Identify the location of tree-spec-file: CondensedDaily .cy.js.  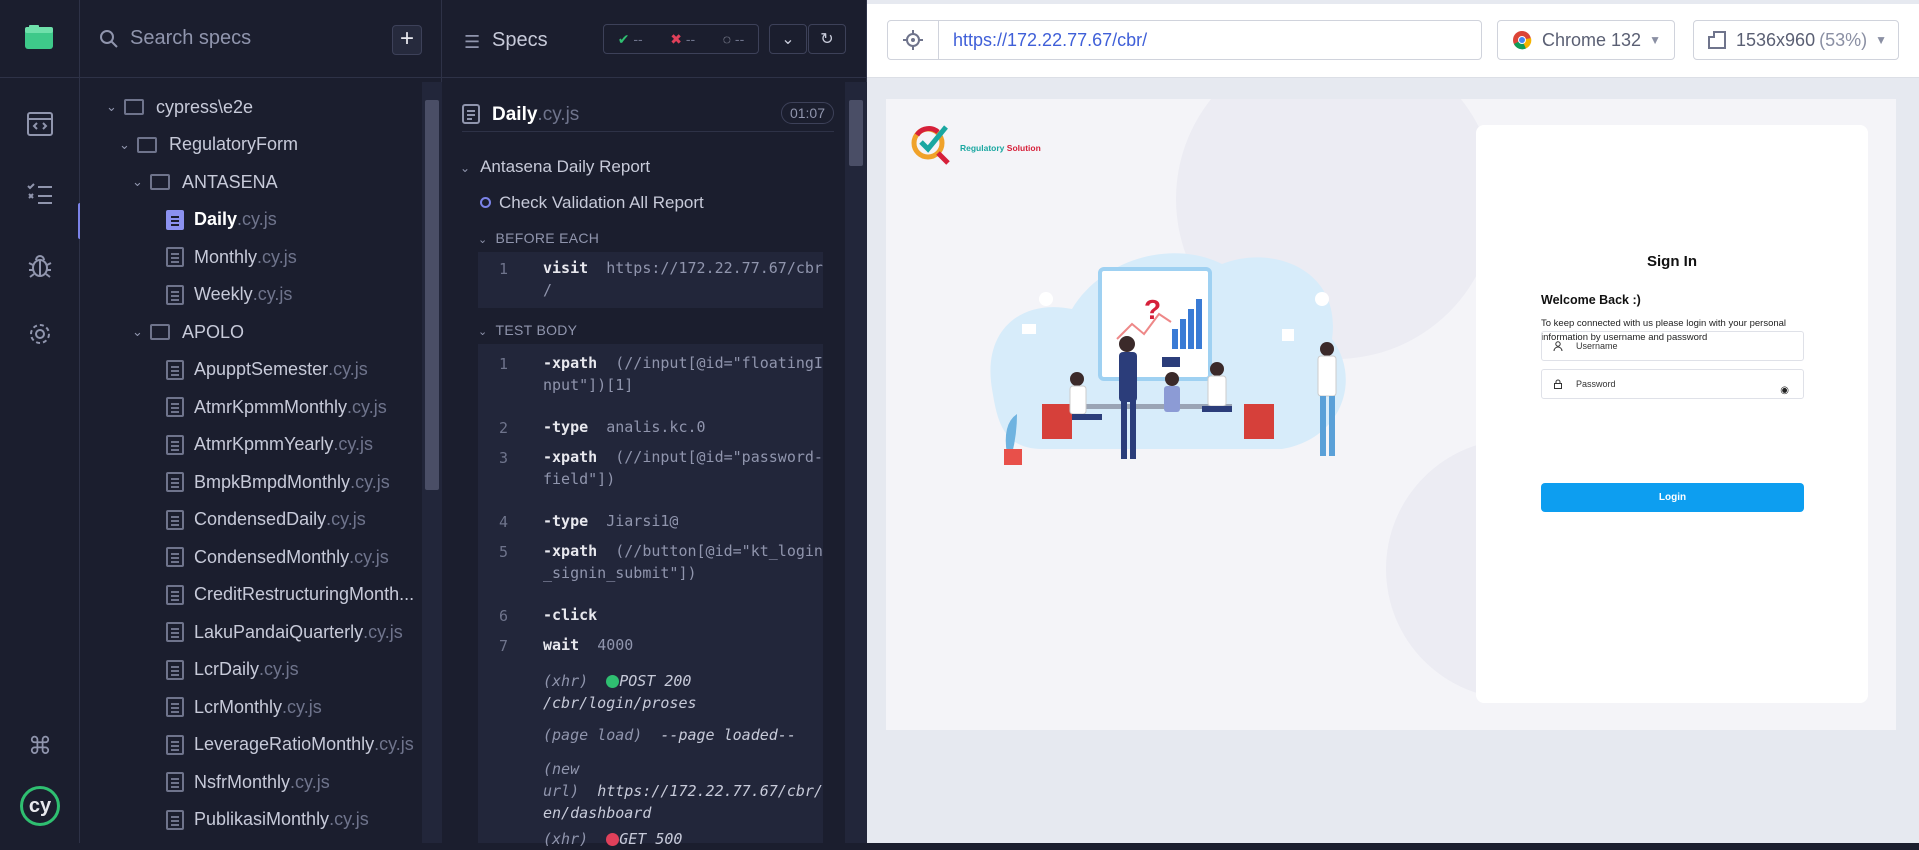
(266, 520).